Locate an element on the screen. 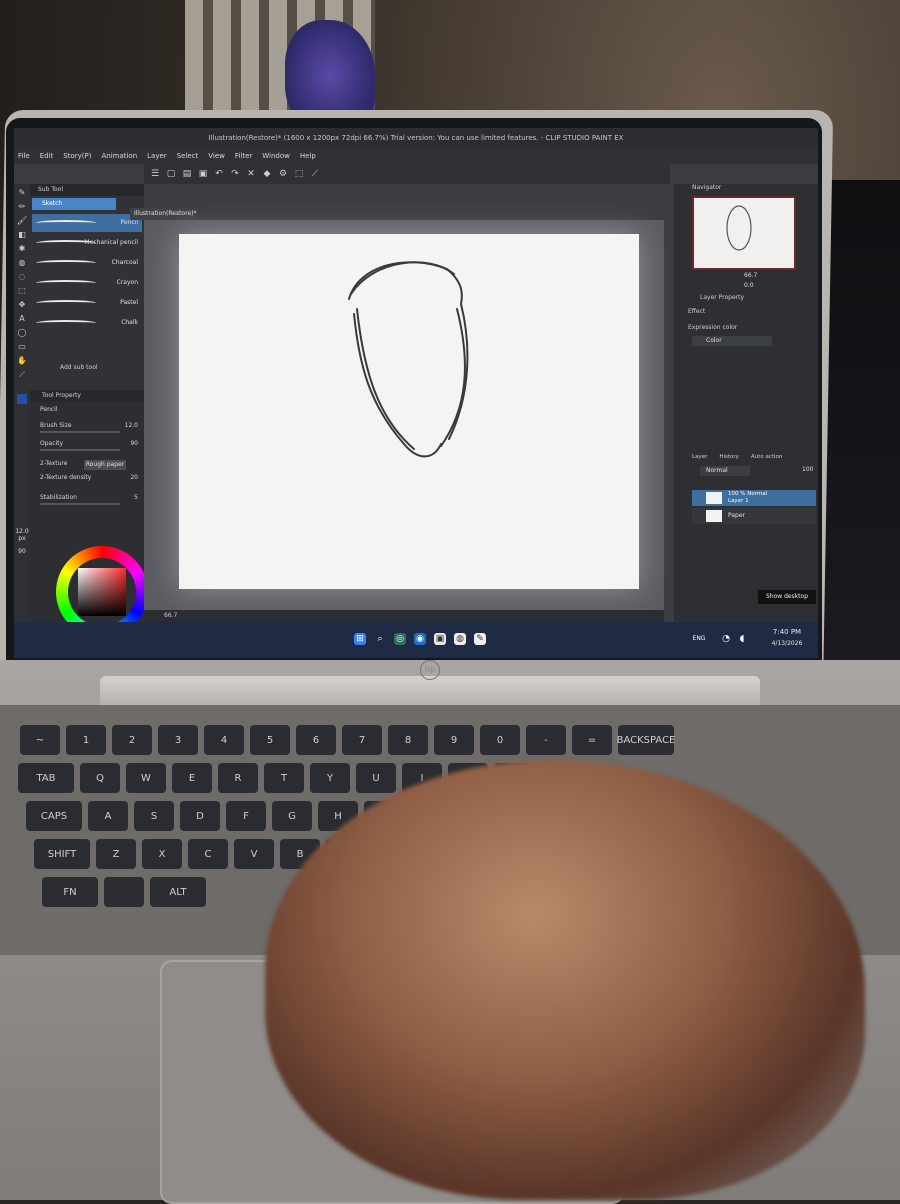 The width and height of the screenshot is (900, 1204). menu-icon: ☰ is located at coordinates (155, 174).